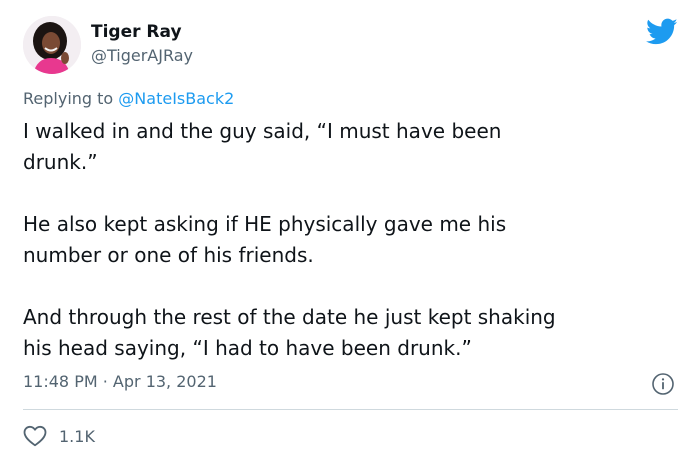 The image size is (700, 463). Describe the element at coordinates (35, 436) in the screenshot. I see `heart-icon` at that location.